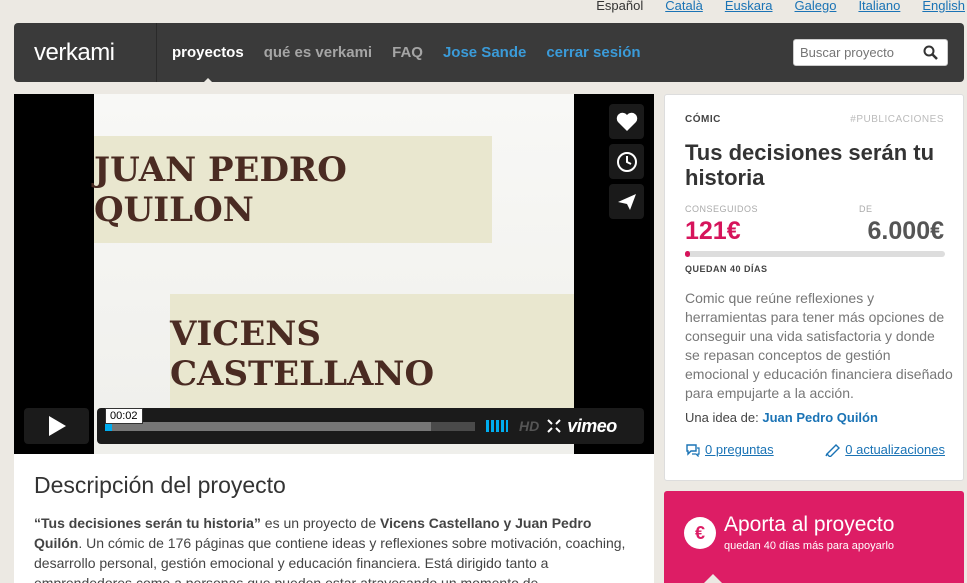 This screenshot has height=583, width=967. Describe the element at coordinates (290, 419) in the screenshot. I see `seek-bar: 00:02` at that location.